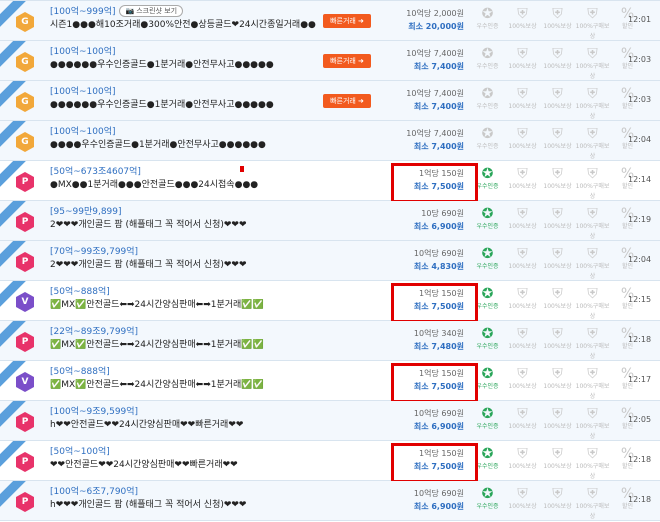 The width and height of the screenshot is (660, 522). I want to click on price-range-link: [50억~673조4607억], so click(95, 170).